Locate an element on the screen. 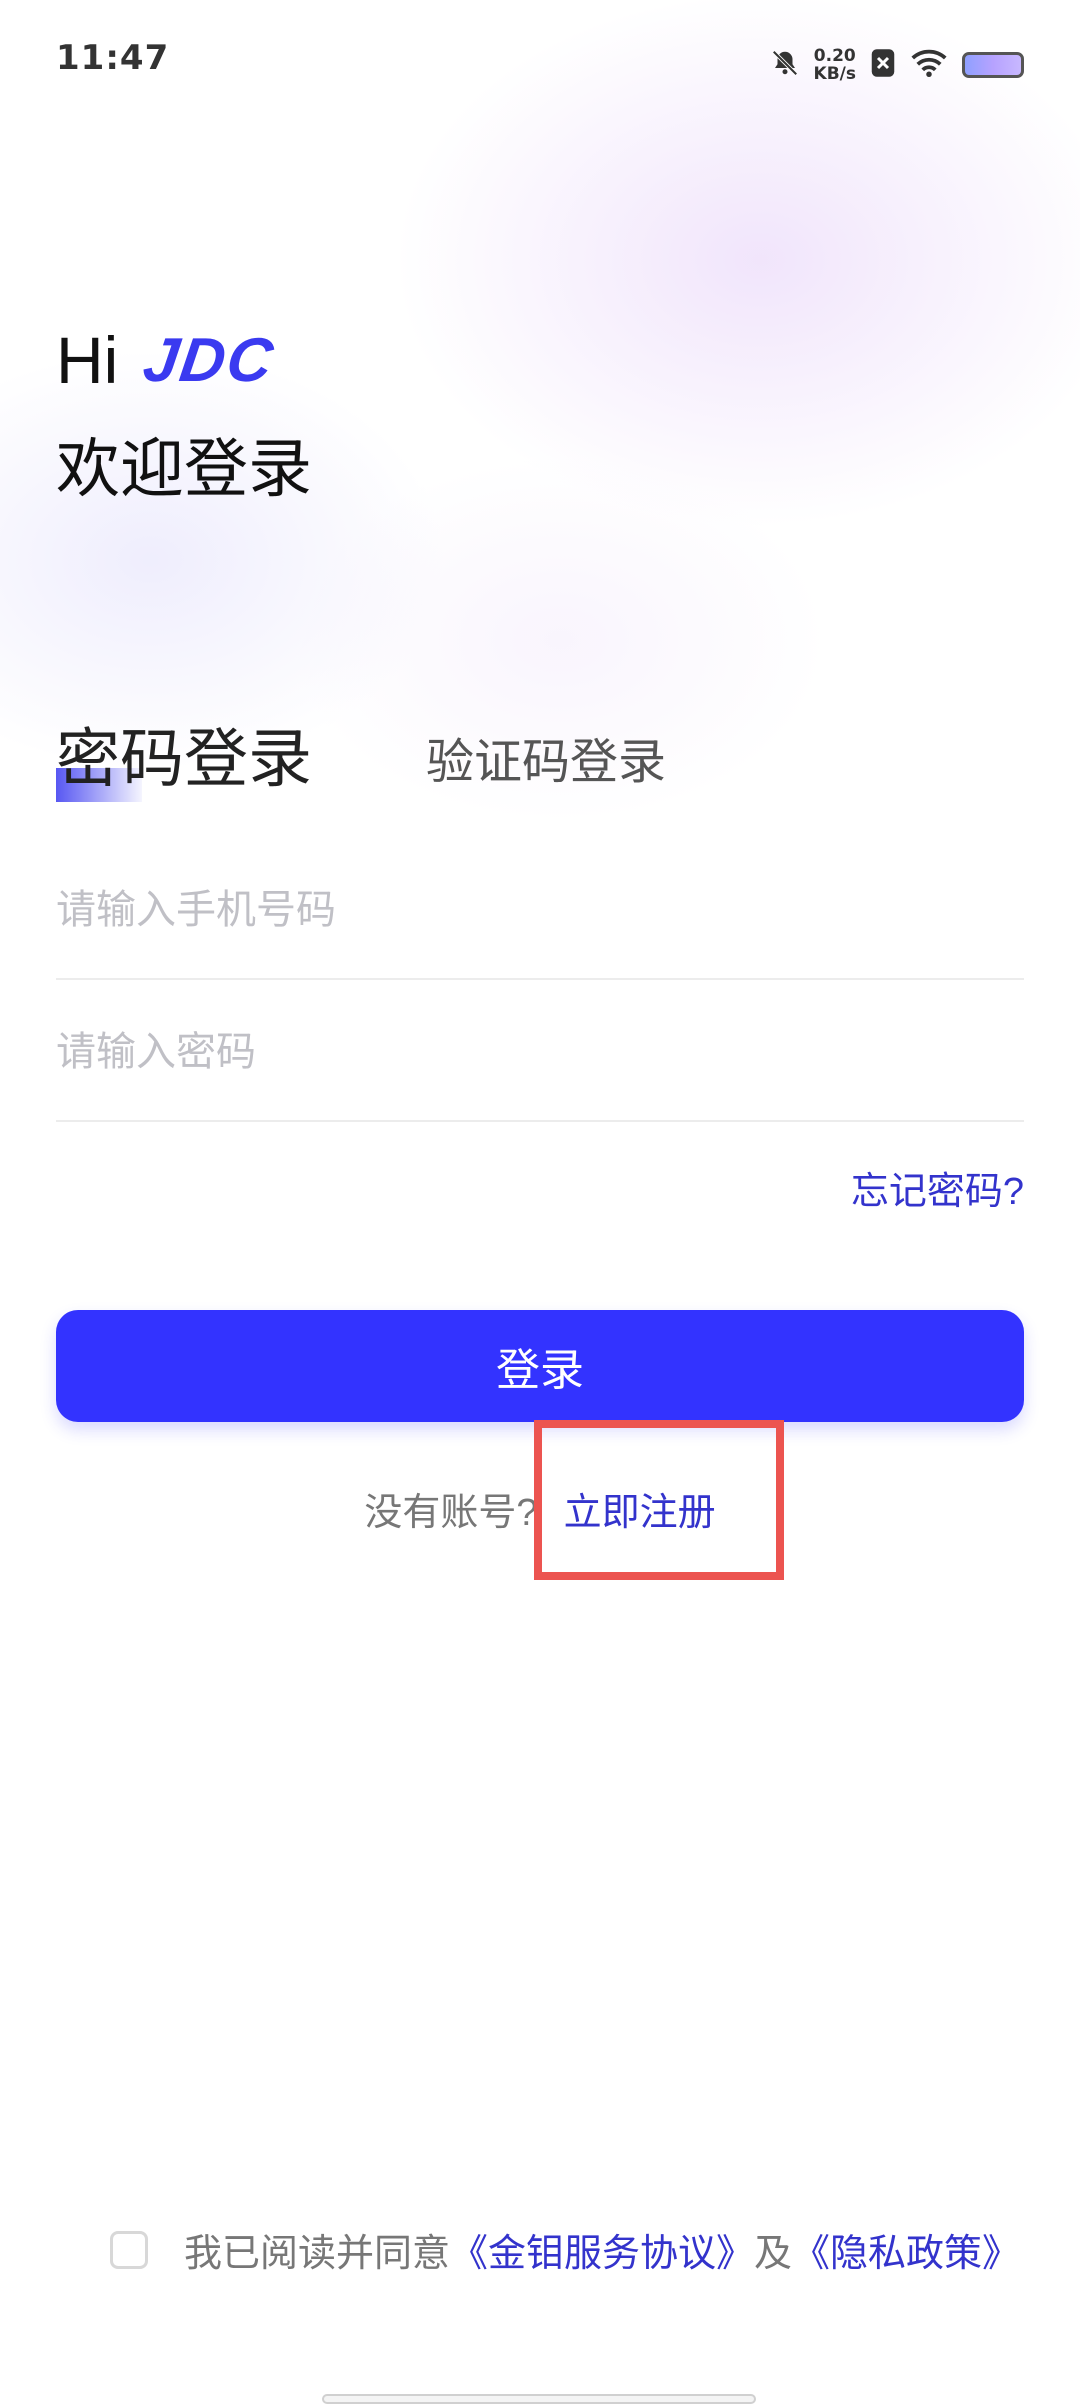 The image size is (1080, 2408). home-indicator is located at coordinates (539, 2399).